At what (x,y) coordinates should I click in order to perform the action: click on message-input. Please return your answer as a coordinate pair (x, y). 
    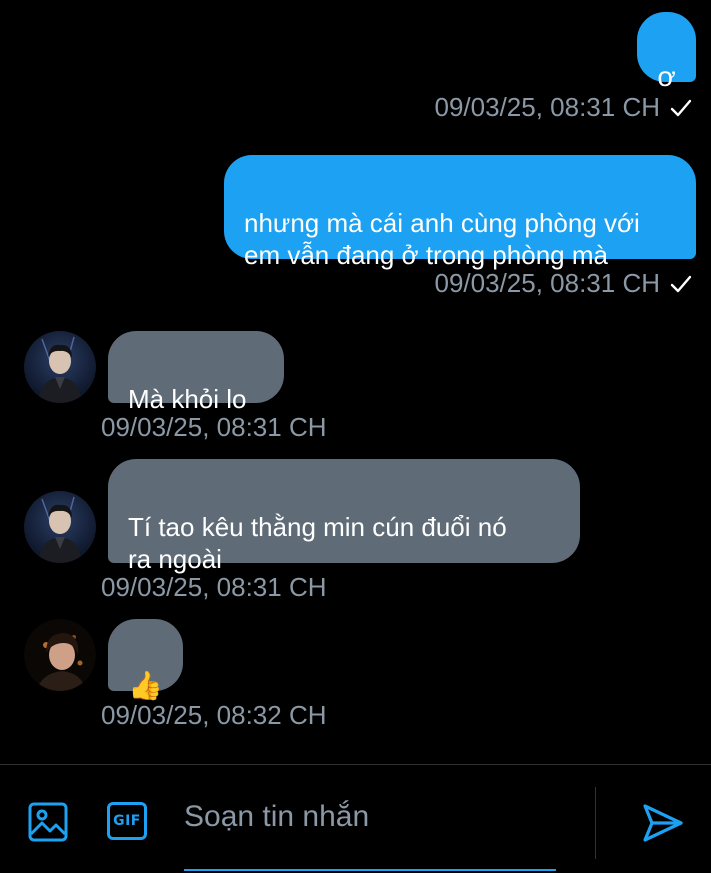
    Looking at the image, I should click on (370, 817).